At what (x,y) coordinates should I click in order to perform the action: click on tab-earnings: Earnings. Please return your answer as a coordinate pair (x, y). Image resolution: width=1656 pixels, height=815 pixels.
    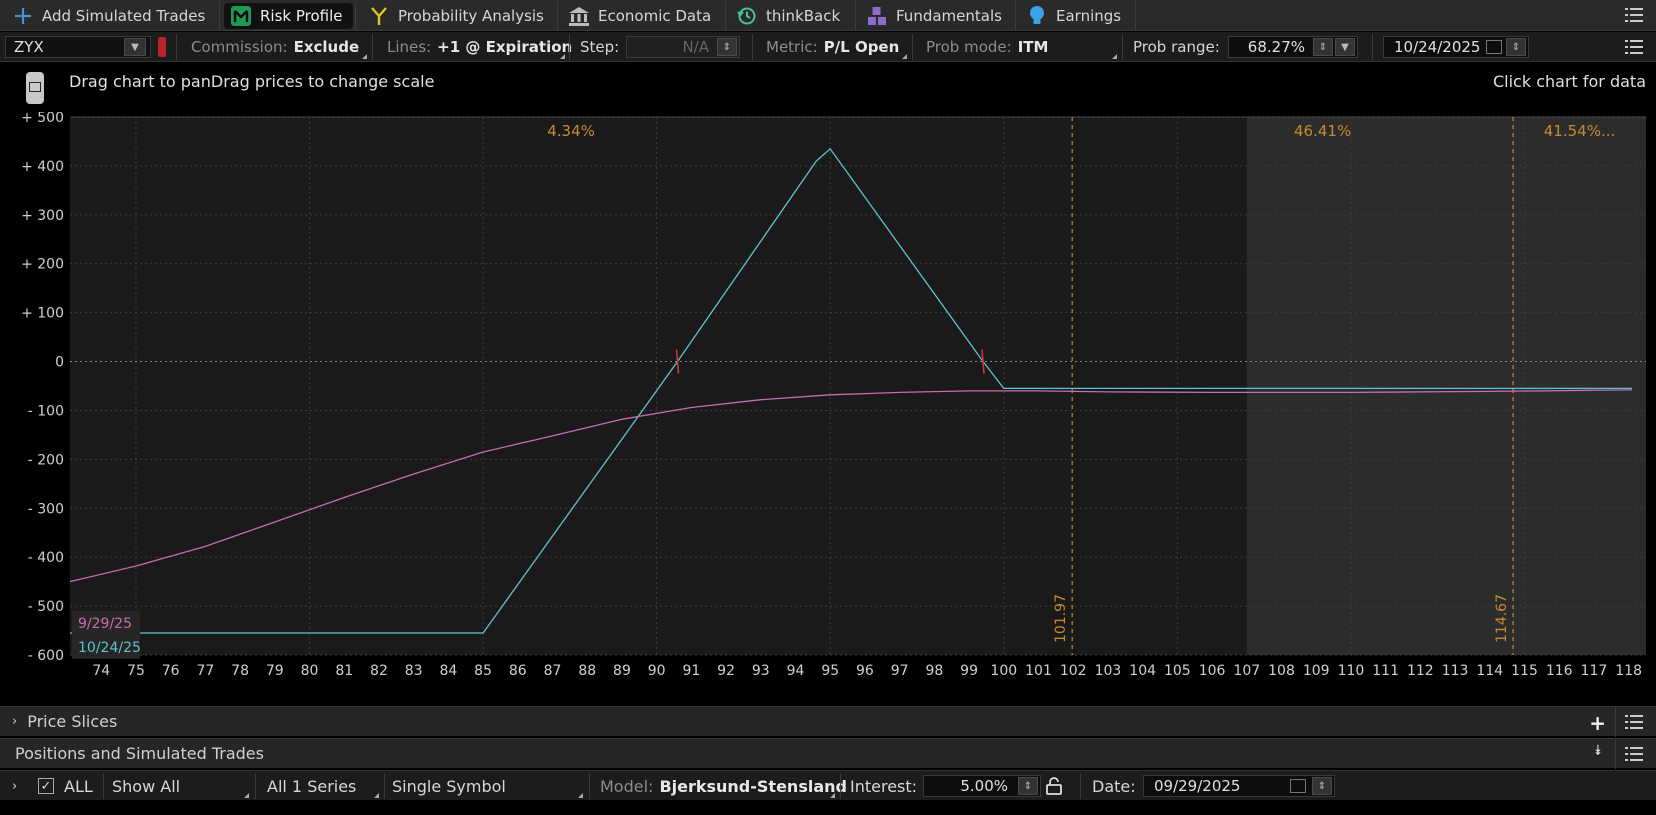
    Looking at the image, I should click on (1076, 15).